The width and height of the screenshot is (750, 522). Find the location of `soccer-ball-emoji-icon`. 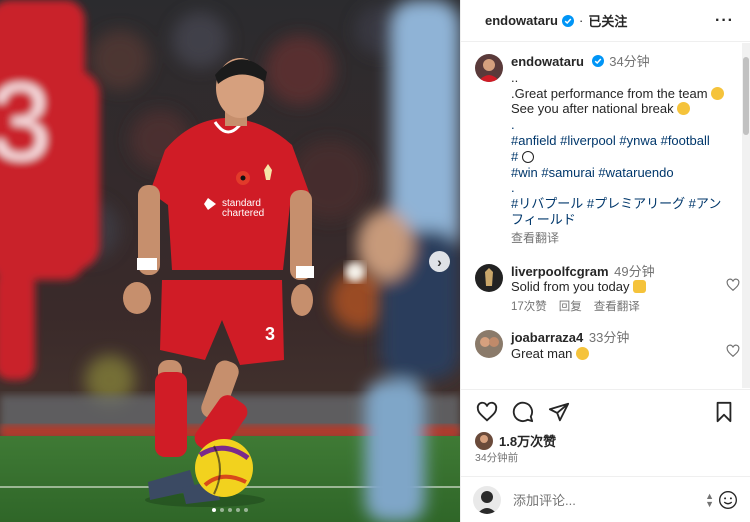

soccer-ball-emoji-icon is located at coordinates (527, 156).